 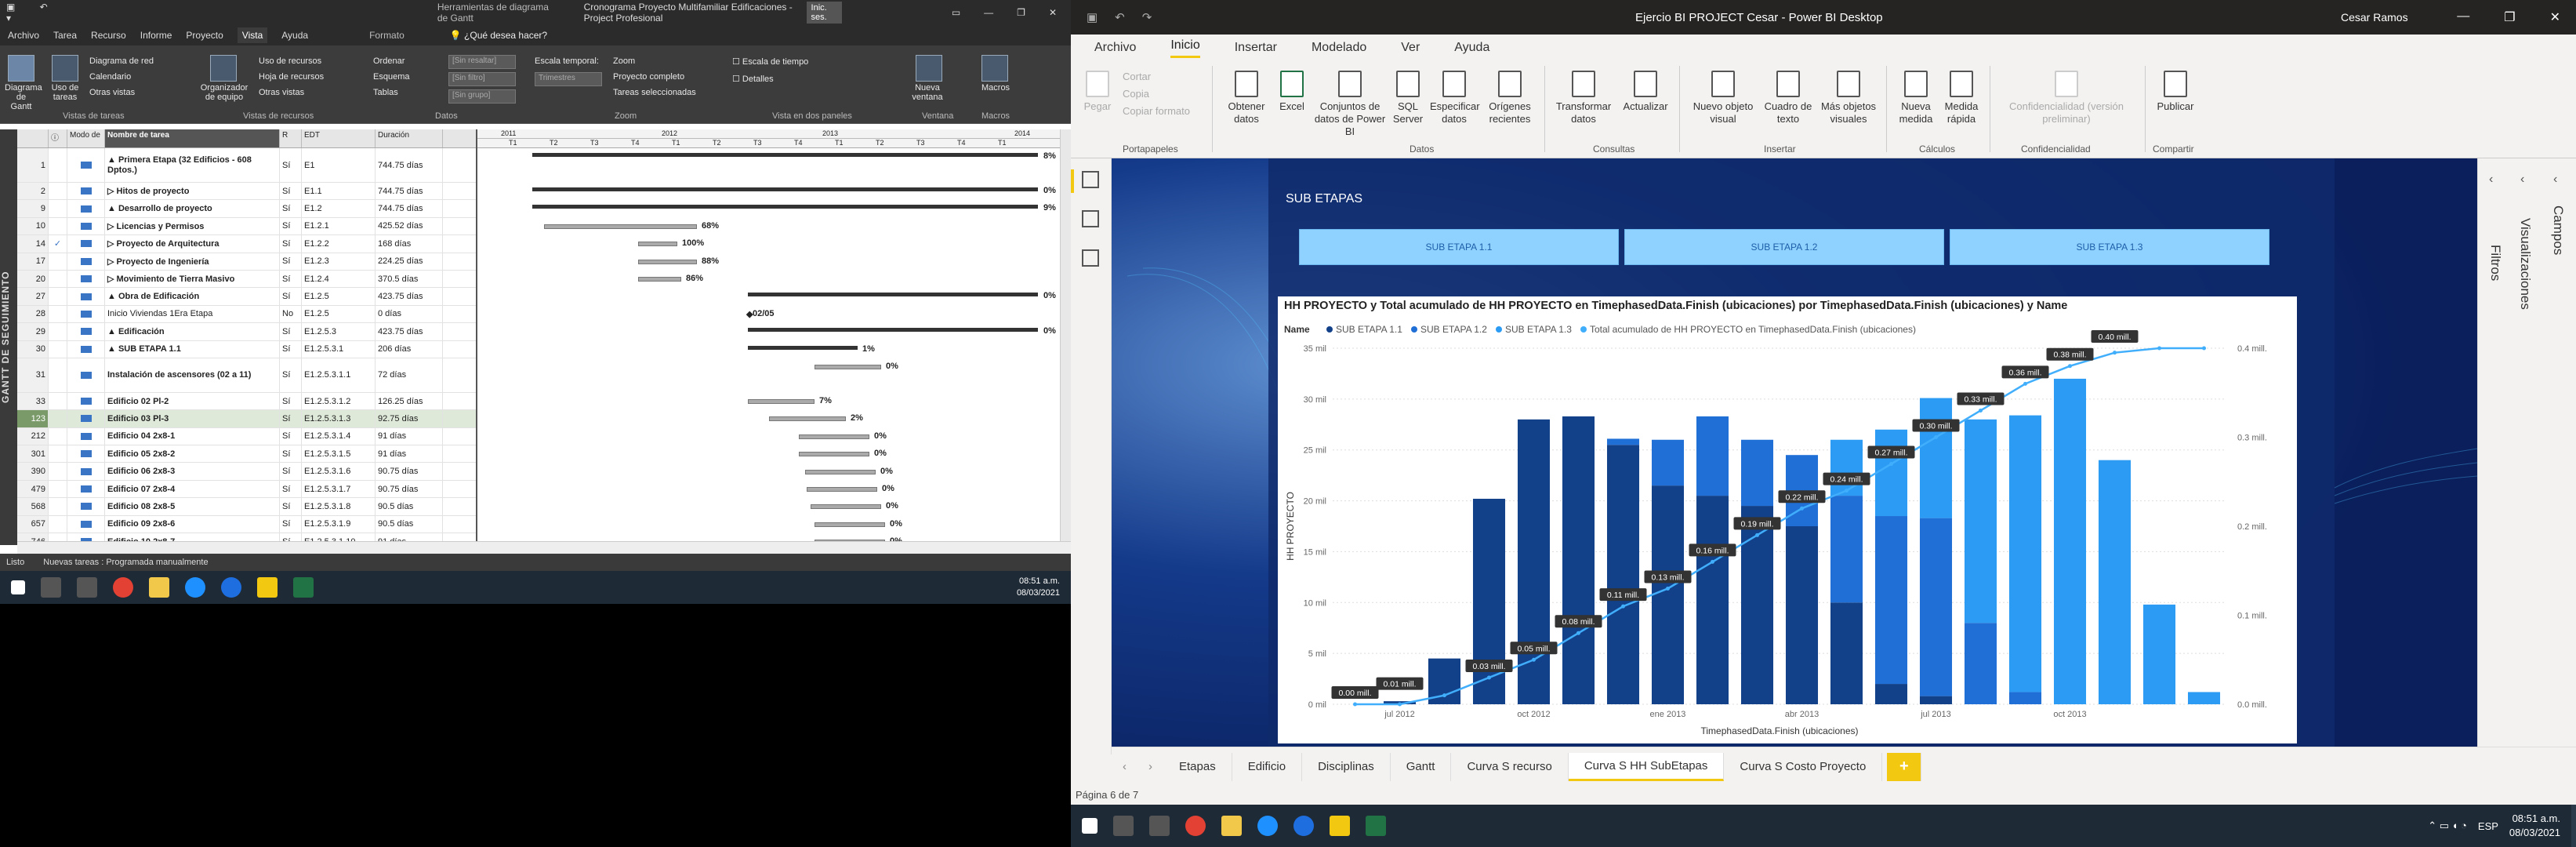 I want to click on search-icon, so click(x=1123, y=826).